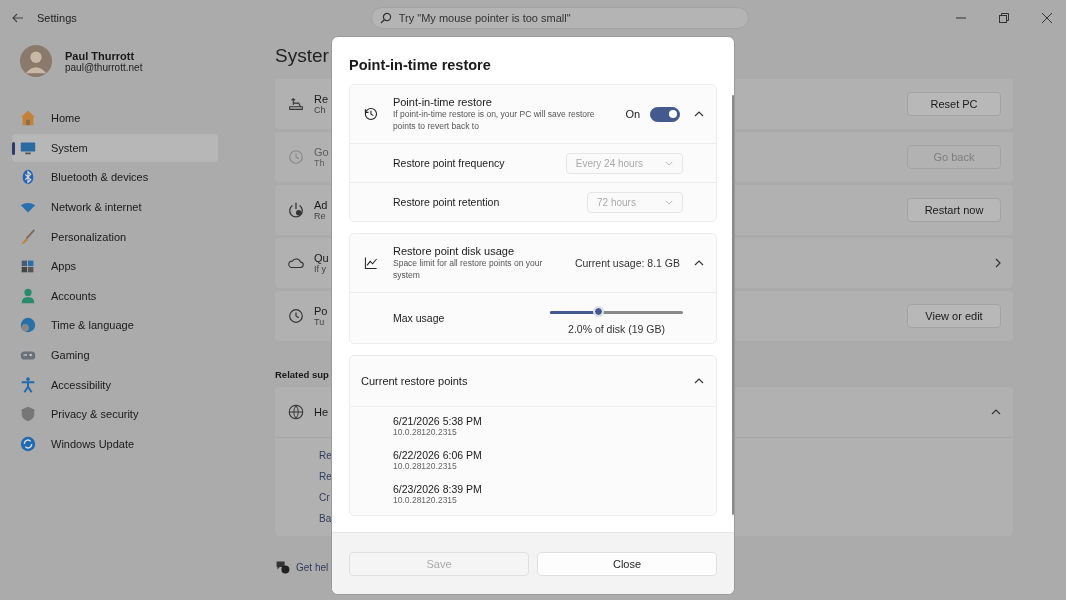 The image size is (1066, 600). What do you see at coordinates (321, 152) in the screenshot?
I see `card-title: Go` at bounding box center [321, 152].